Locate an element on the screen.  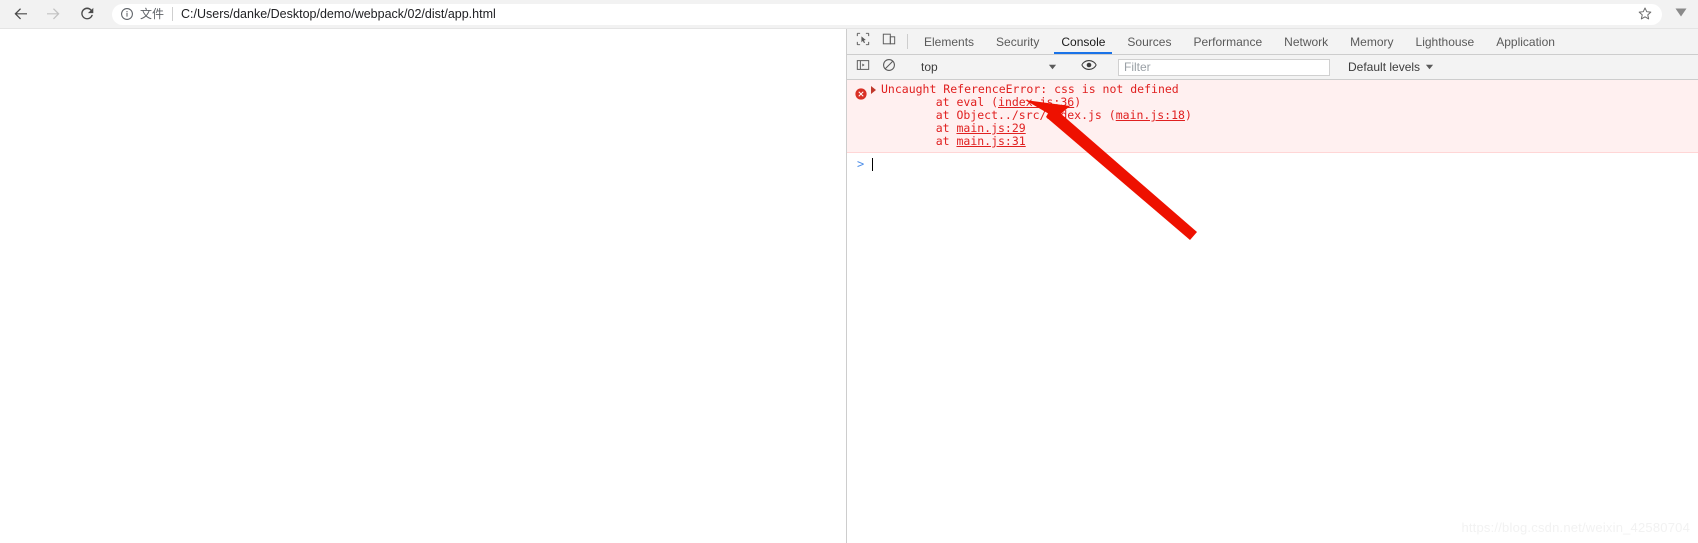
clear-console-button is located at coordinates (889, 67).